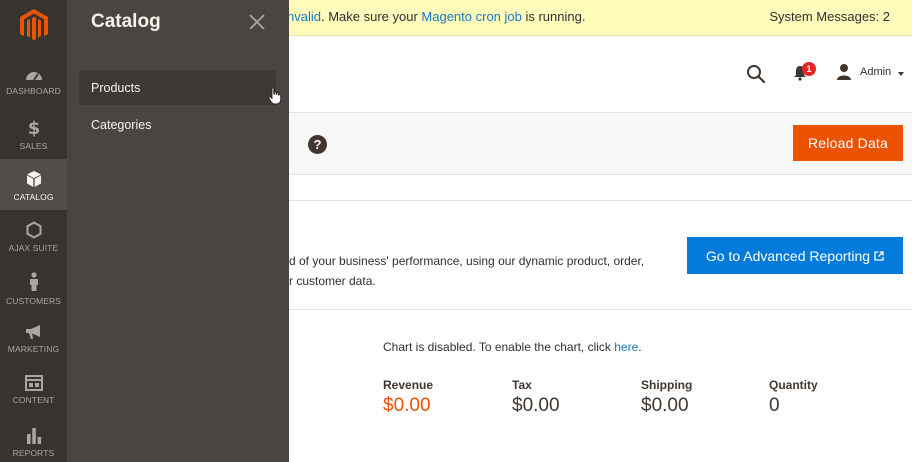 The height and width of the screenshot is (462, 912). I want to click on flyout-item-products: Products, so click(177, 87).